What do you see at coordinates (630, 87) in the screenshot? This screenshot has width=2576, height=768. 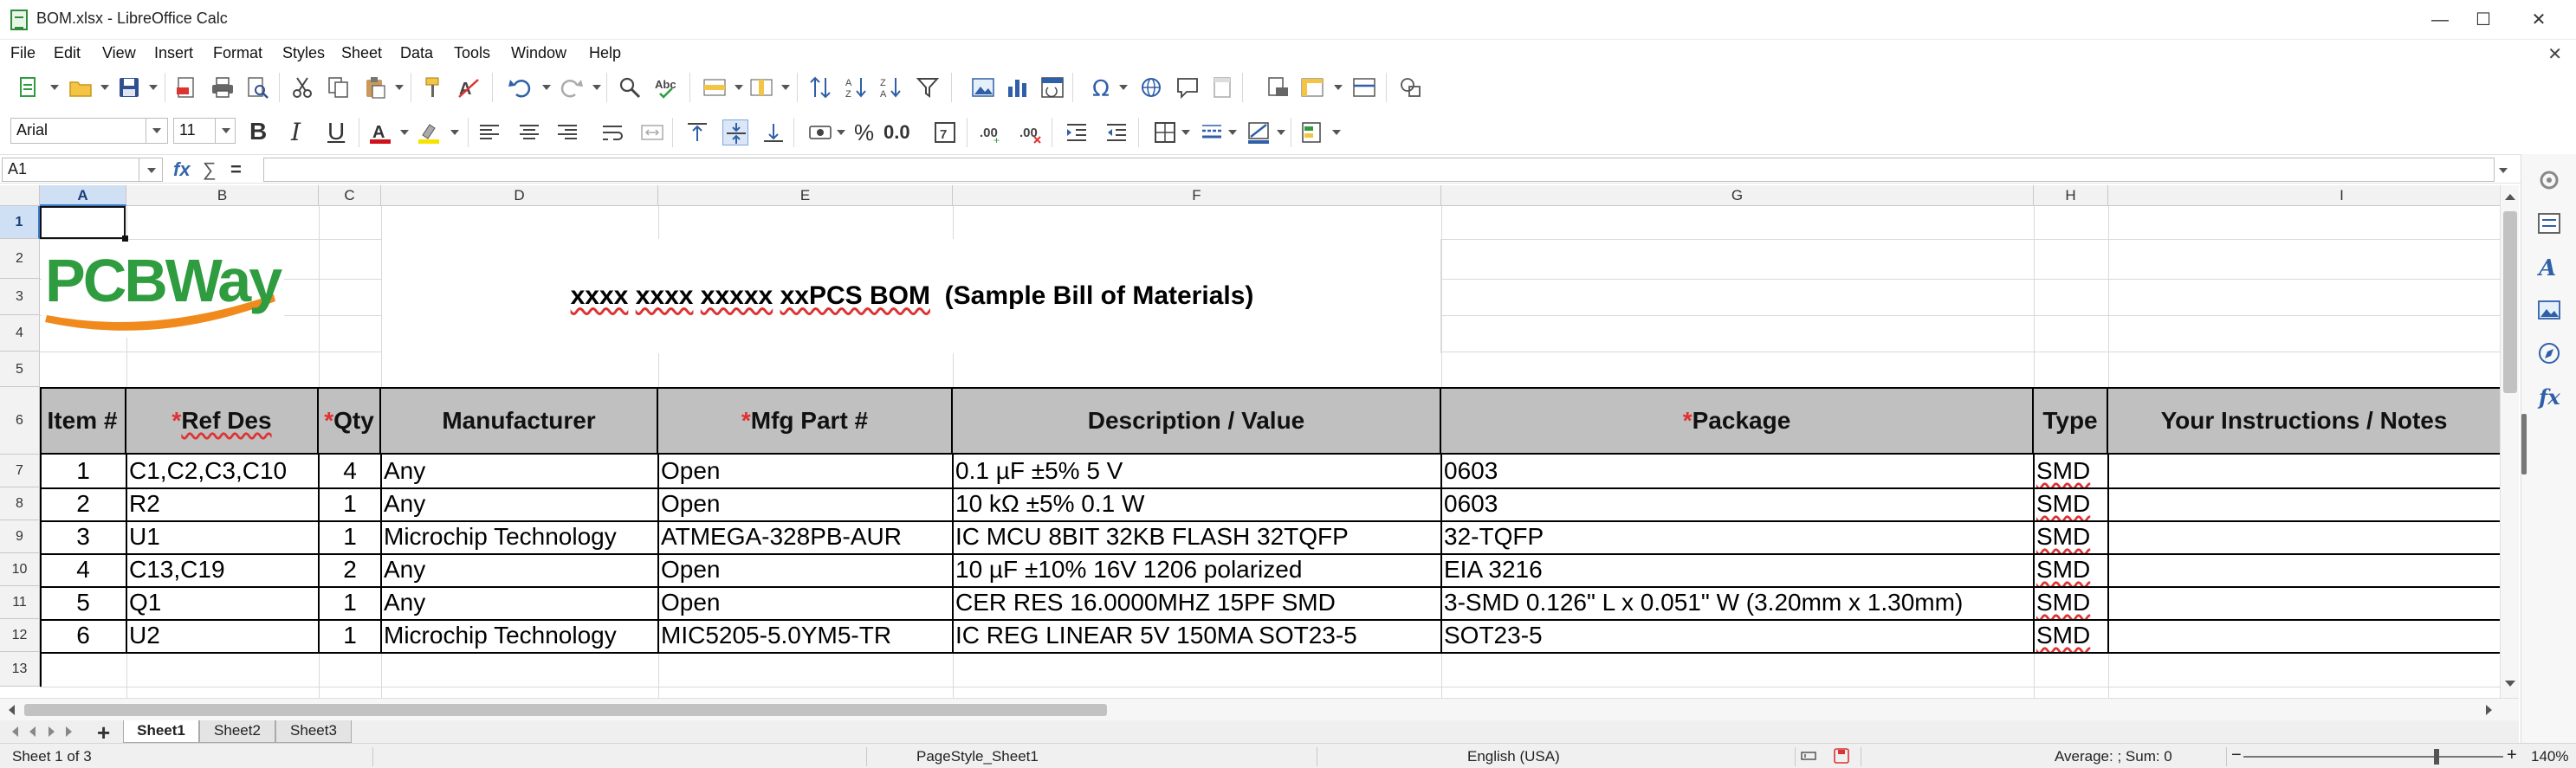 I see `find-replace-icon` at bounding box center [630, 87].